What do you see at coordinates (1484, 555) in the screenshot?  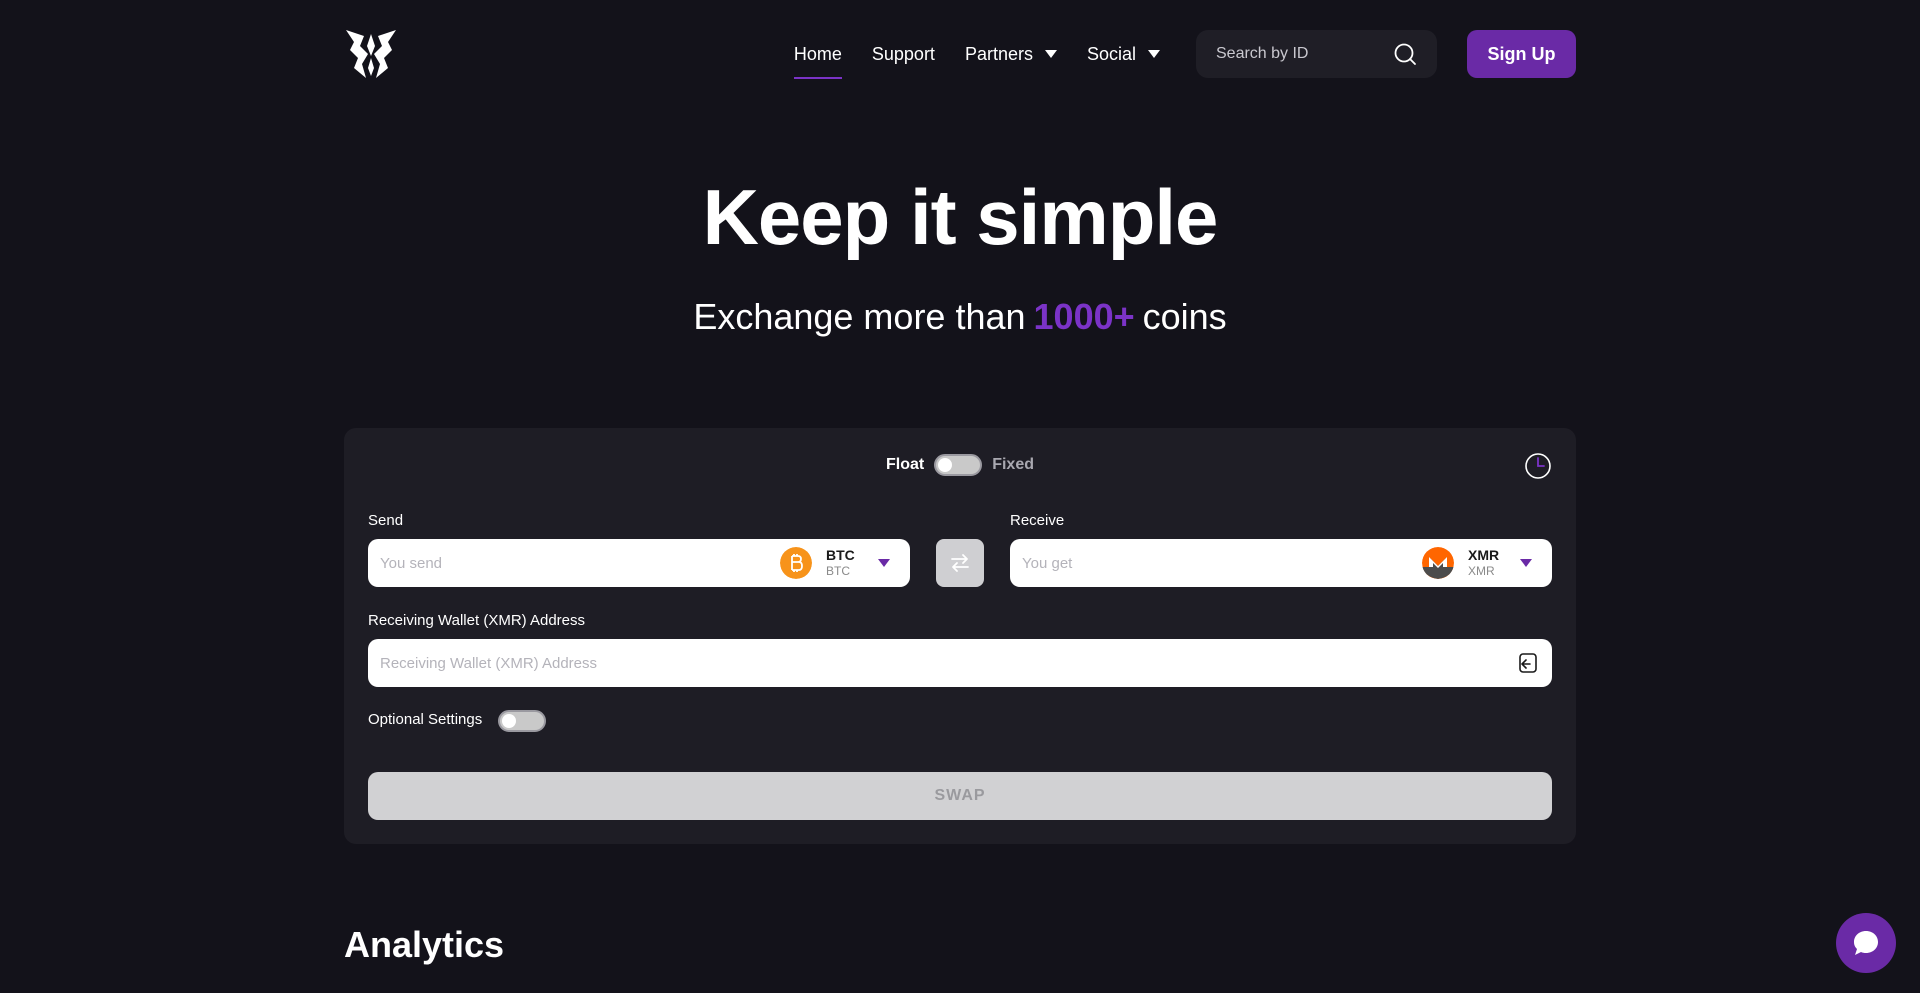 I see `receive-coin-ticker: XMR` at bounding box center [1484, 555].